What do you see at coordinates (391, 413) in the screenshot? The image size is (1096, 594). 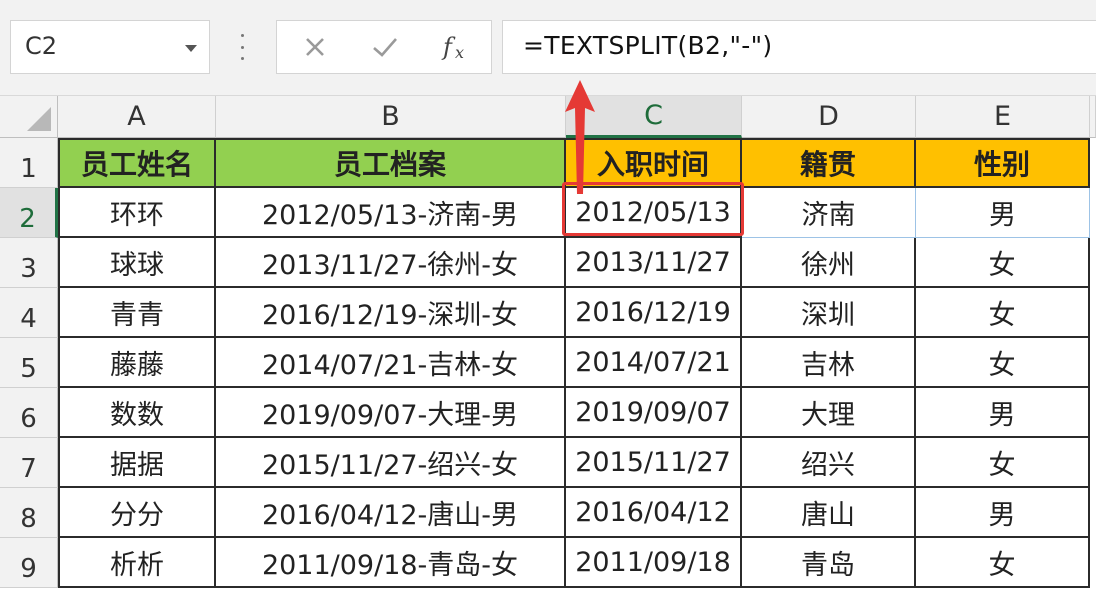 I see `cell-b6: 2019/09/07-大理-男` at bounding box center [391, 413].